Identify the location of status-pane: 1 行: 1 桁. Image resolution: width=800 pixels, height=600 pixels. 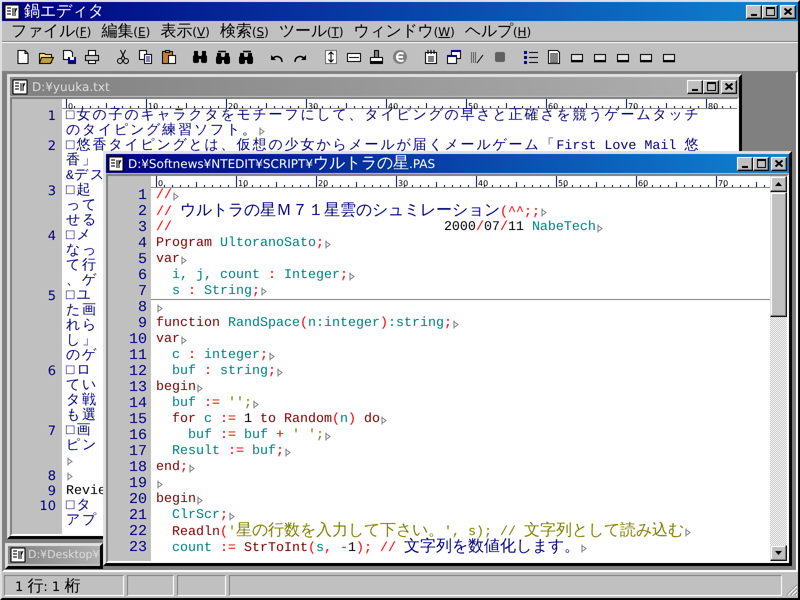
(64, 585).